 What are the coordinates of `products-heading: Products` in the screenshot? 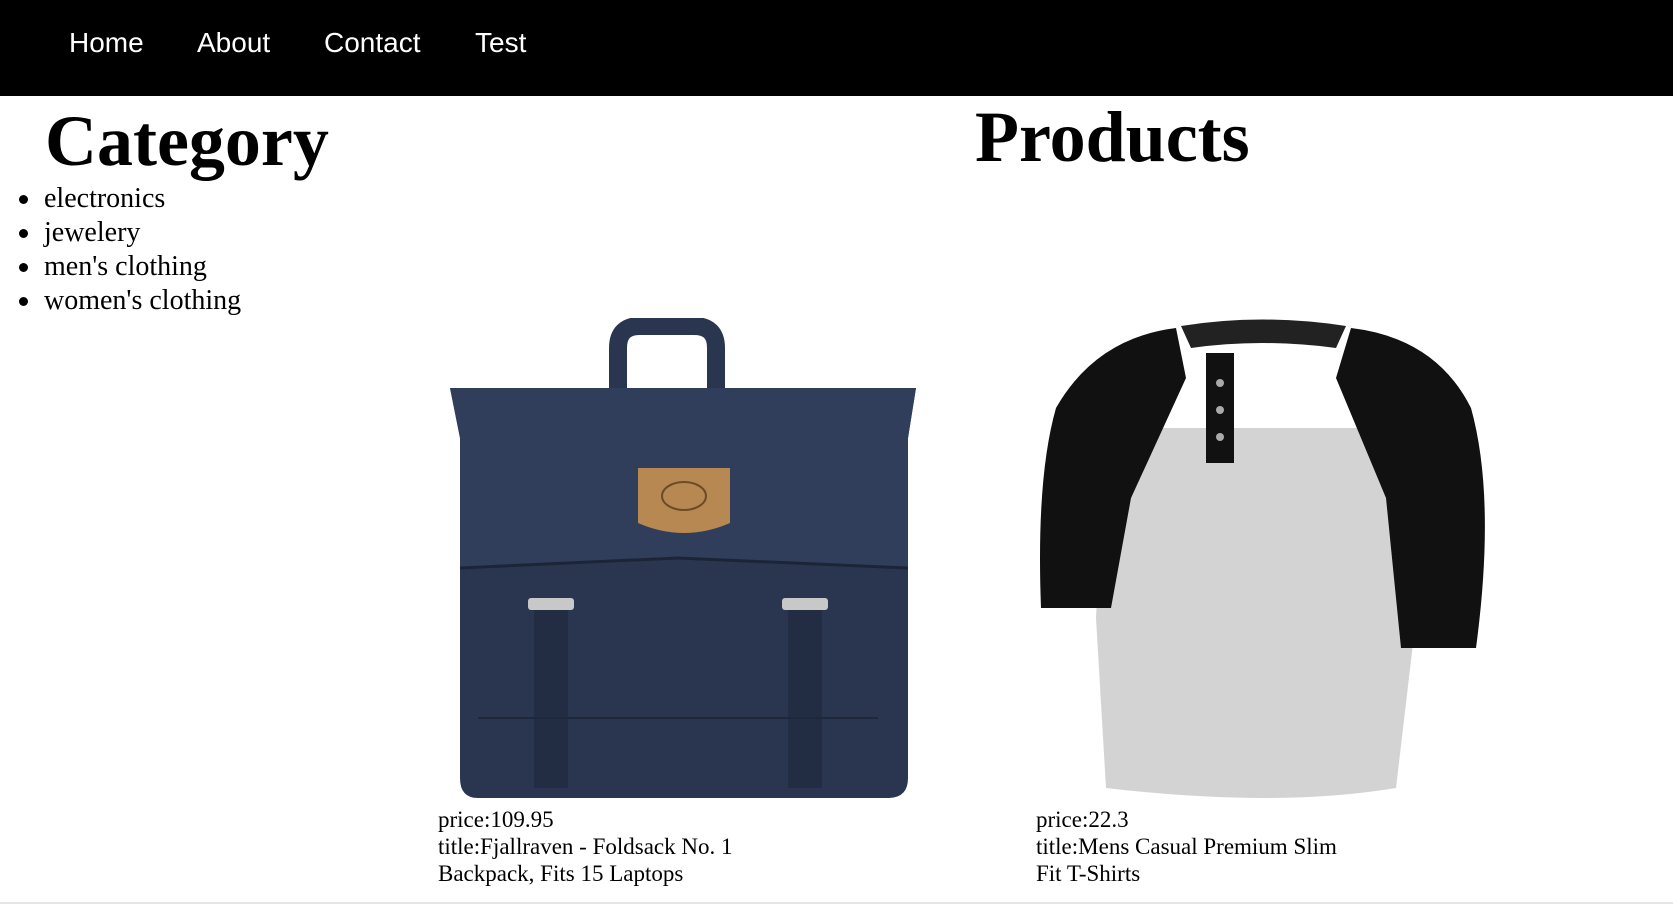 It's located at (1112, 137).